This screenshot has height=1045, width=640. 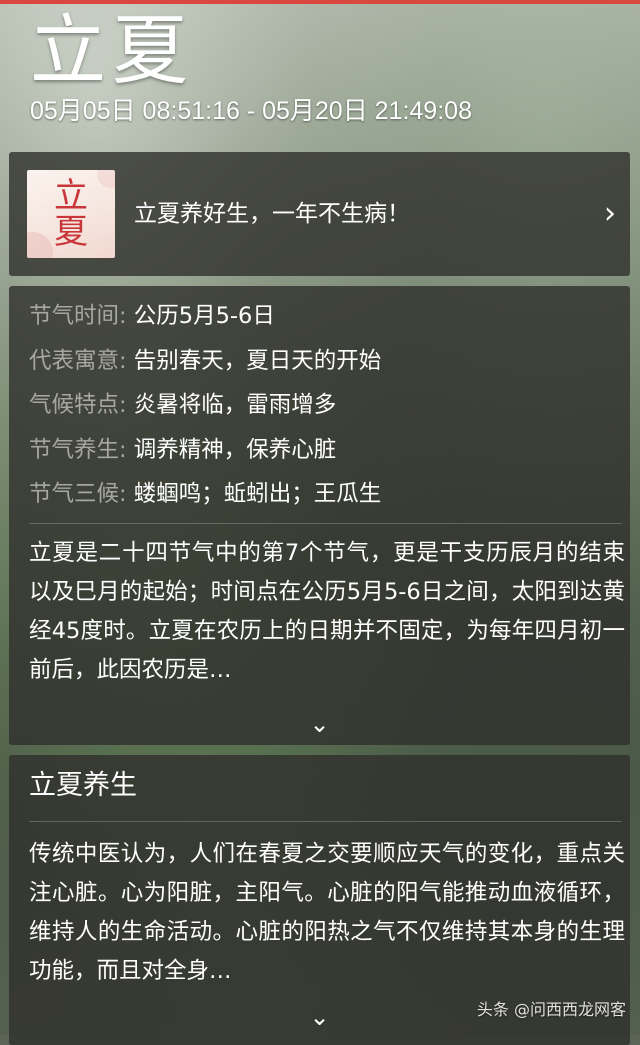 I want to click on article-card: 立 夏 立夏养好生，一年不生病！ ›, so click(x=319, y=214).